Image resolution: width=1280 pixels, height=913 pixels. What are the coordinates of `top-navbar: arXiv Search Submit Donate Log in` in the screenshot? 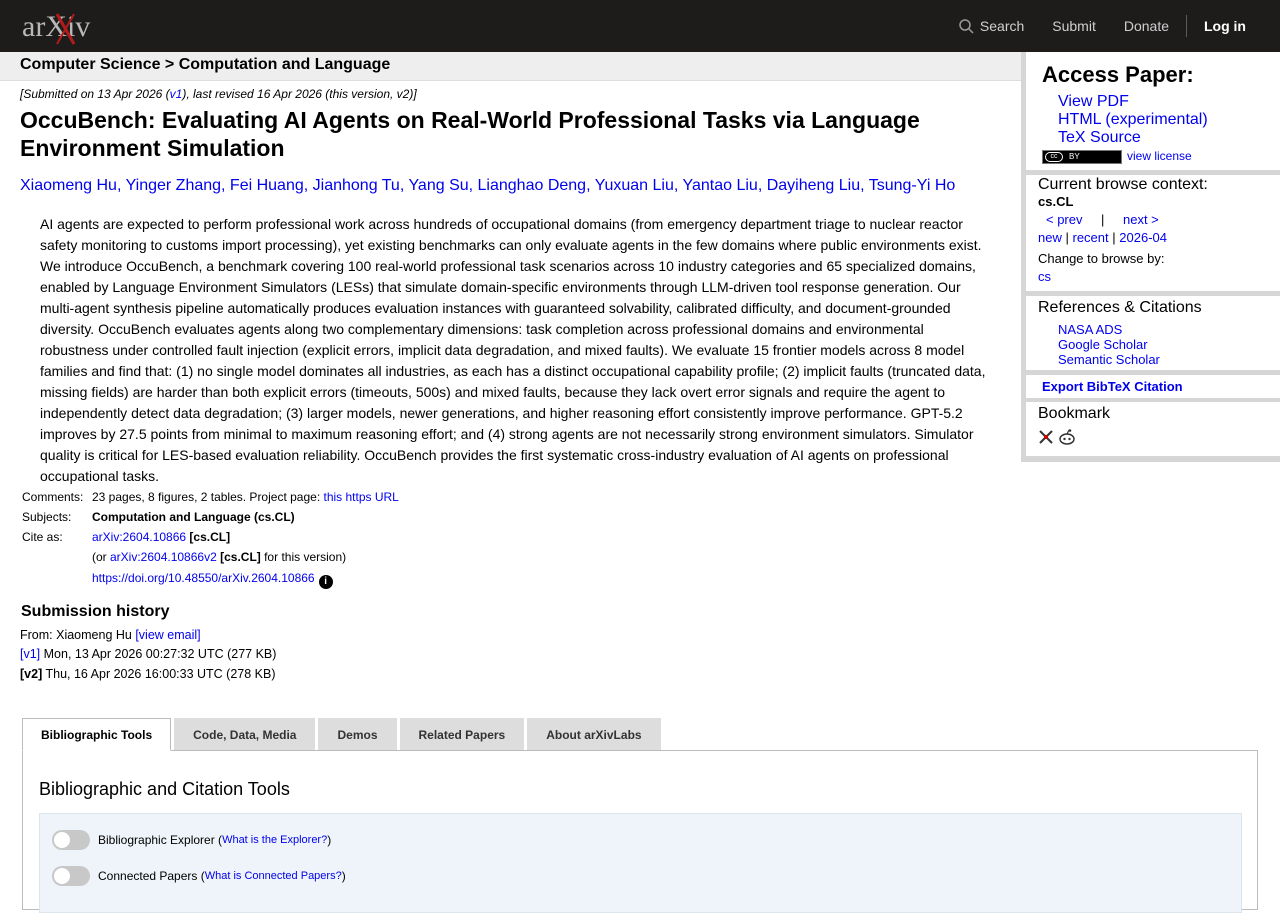 It's located at (640, 26).